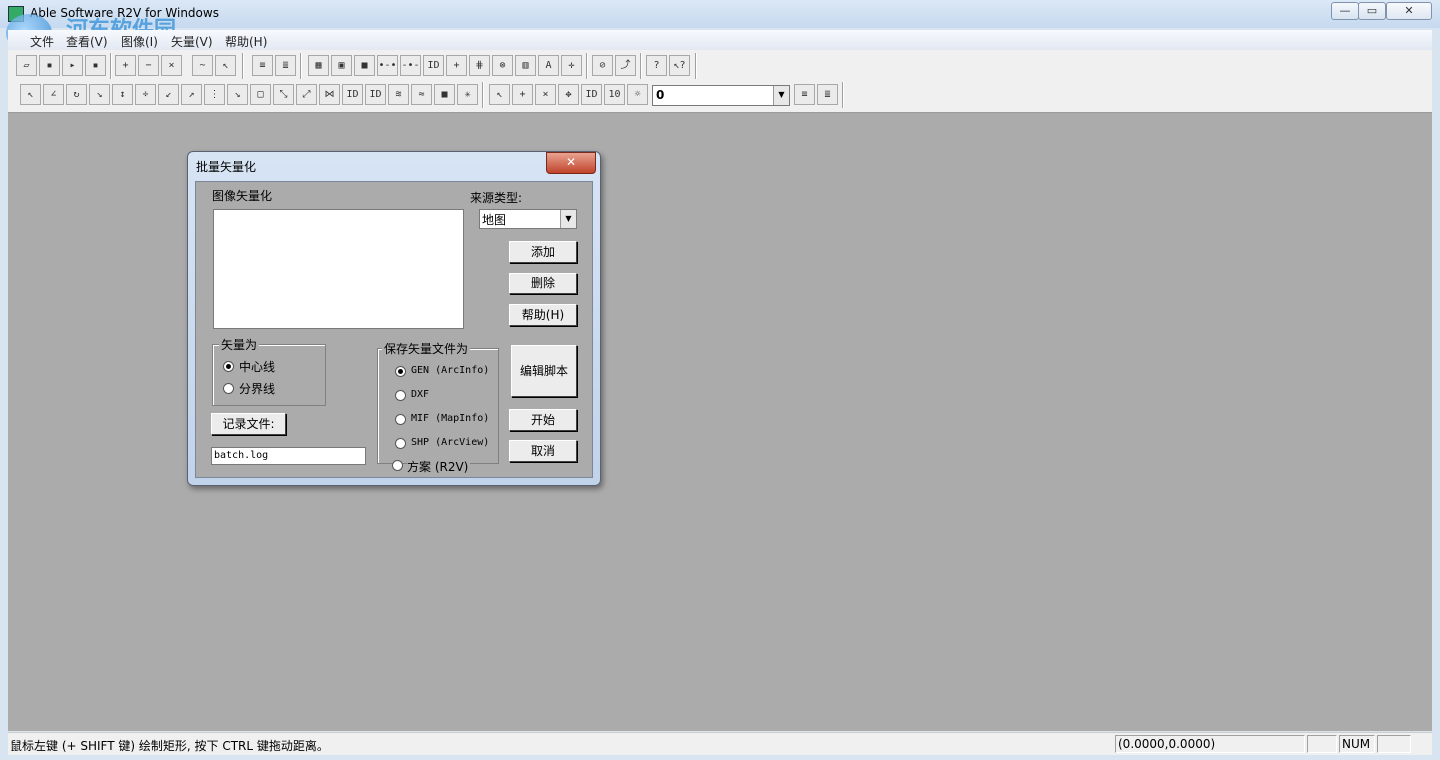 The width and height of the screenshot is (1440, 760). Describe the element at coordinates (410, 65) in the screenshot. I see `line-icon: -•-` at that location.